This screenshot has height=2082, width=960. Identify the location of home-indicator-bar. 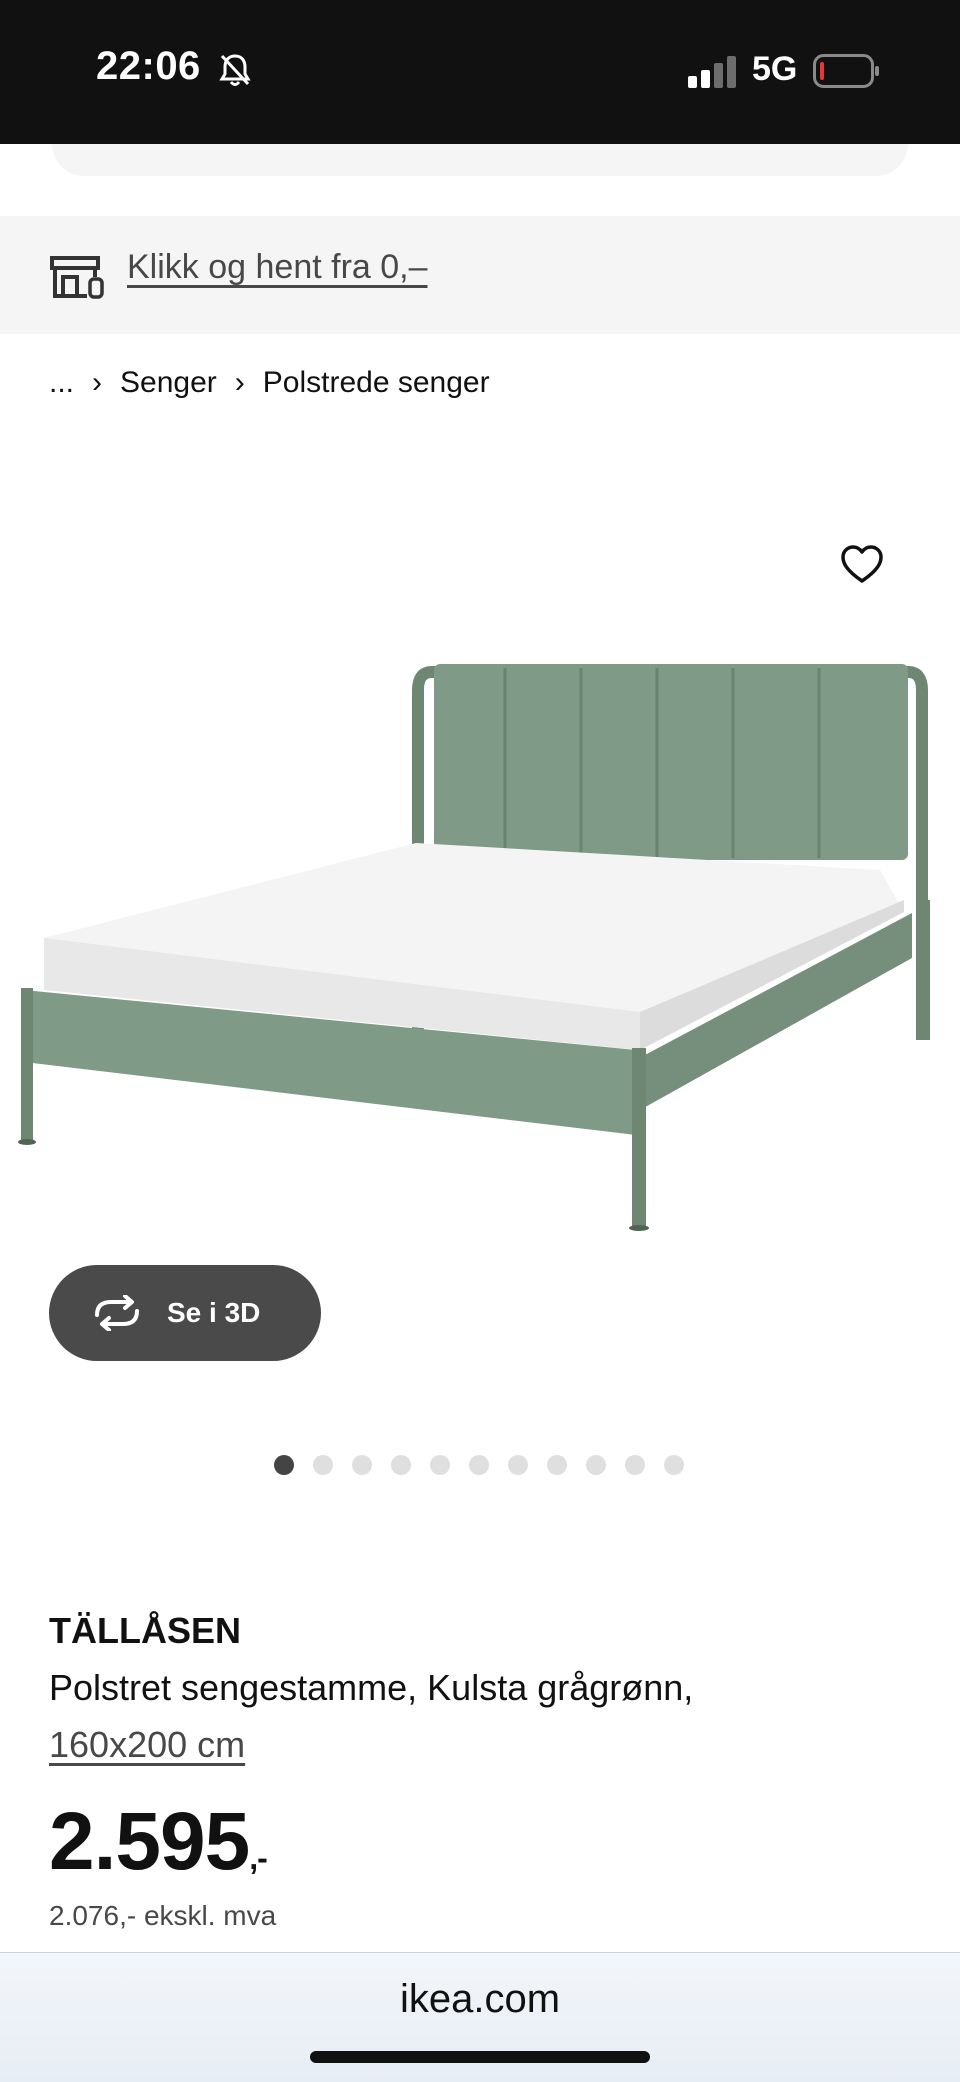
(480, 2057).